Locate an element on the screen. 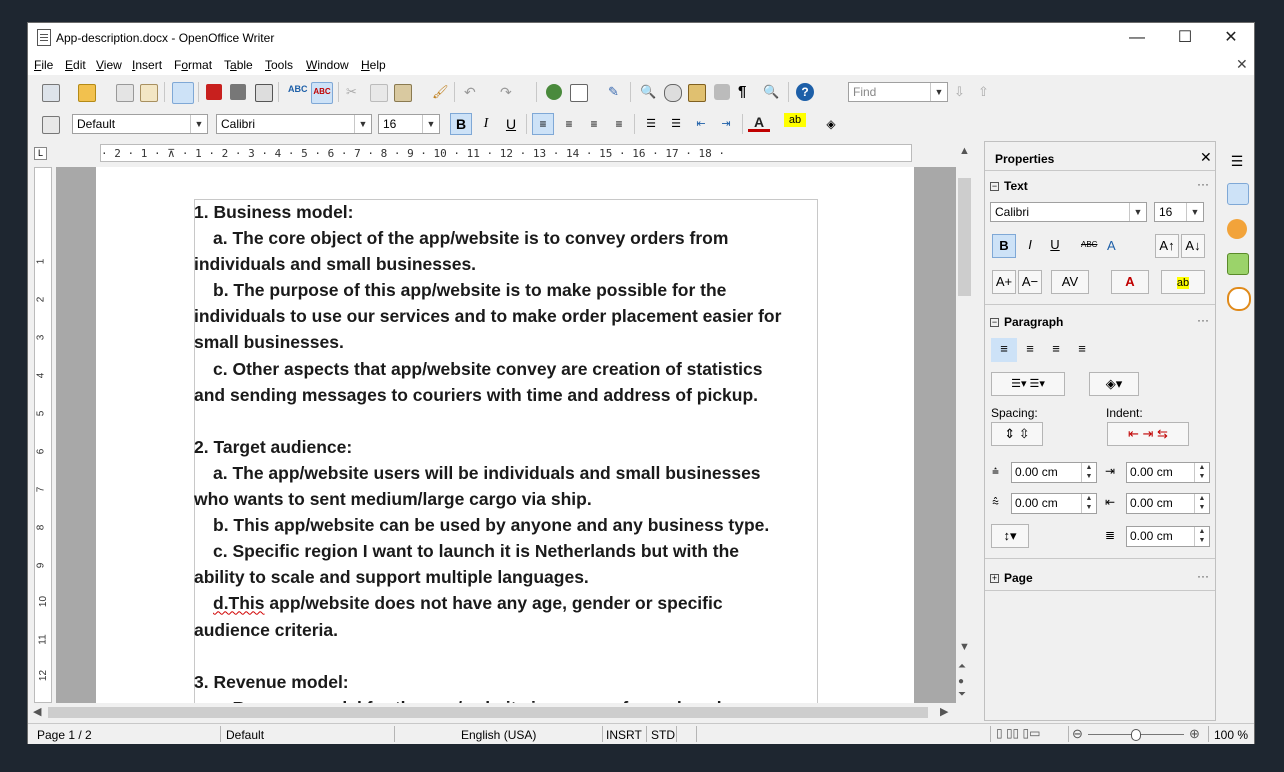 This screenshot has height=772, width=1284. sidebar-align-left-icon: ≡ is located at coordinates (1004, 350).